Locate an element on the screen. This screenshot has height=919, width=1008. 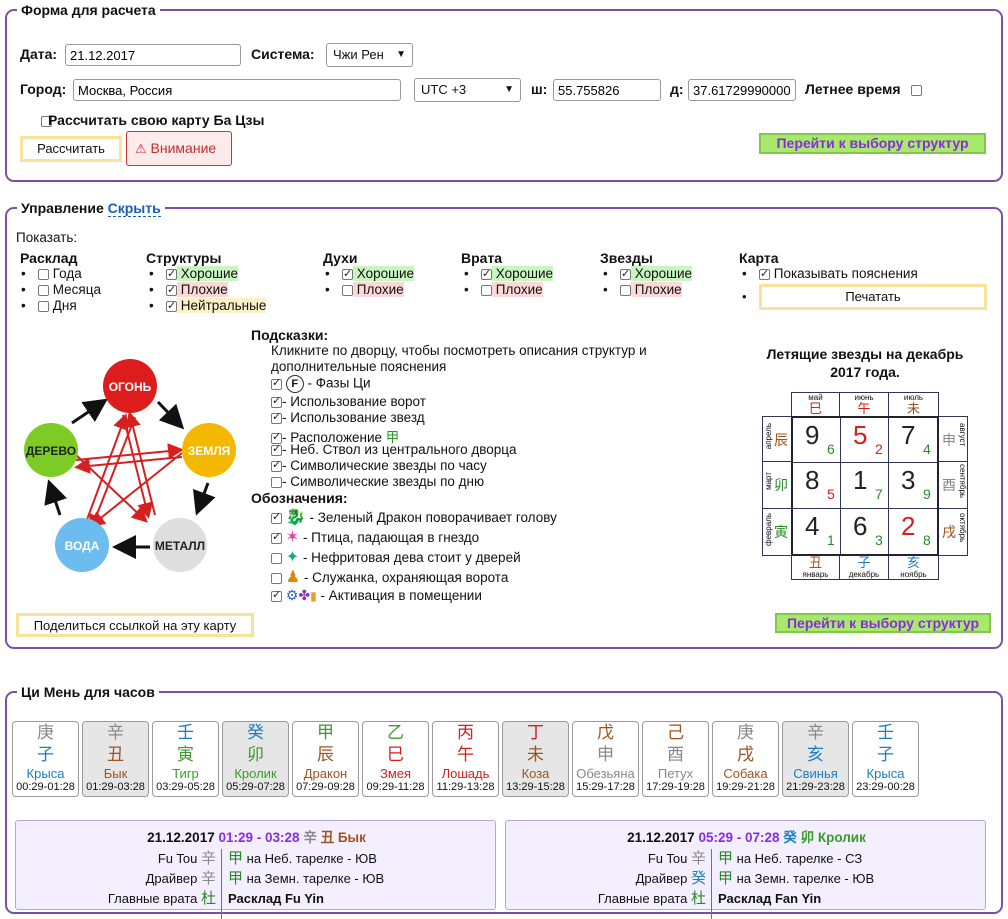
show-label: Показать: is located at coordinates (47, 237).